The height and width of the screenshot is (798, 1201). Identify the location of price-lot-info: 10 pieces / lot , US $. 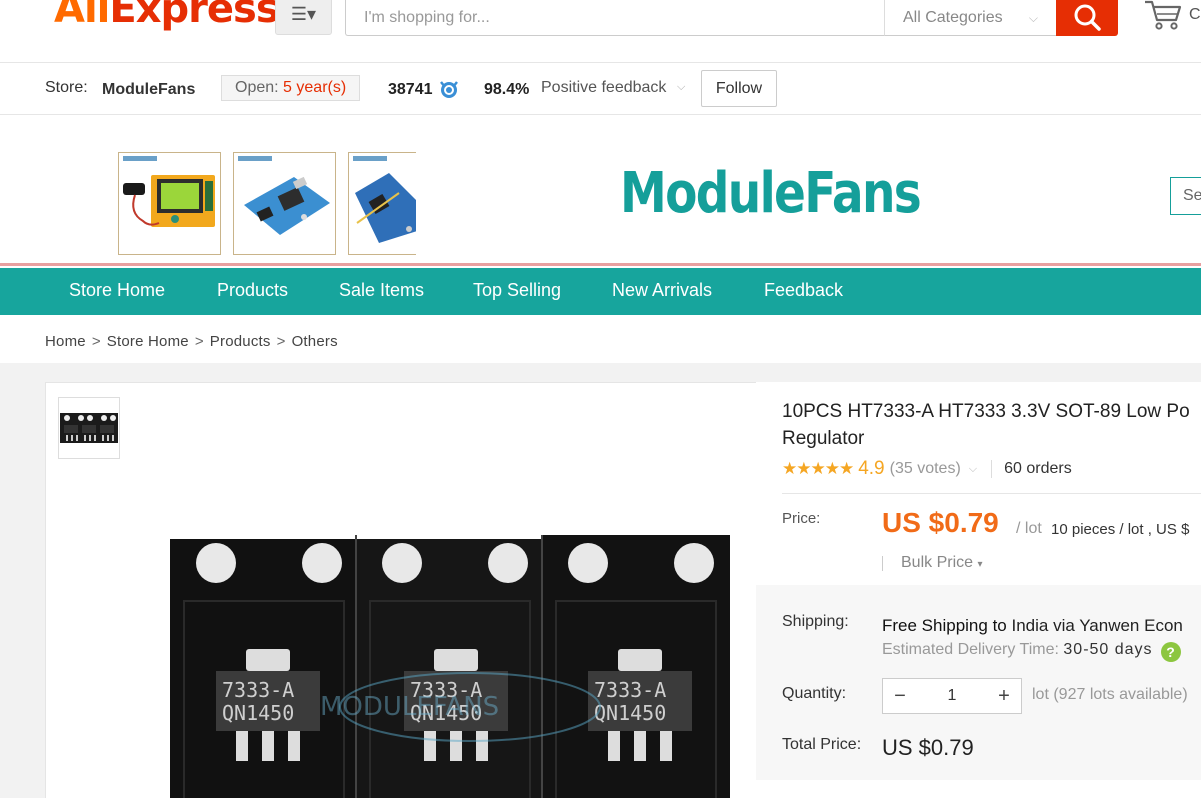
(1120, 529).